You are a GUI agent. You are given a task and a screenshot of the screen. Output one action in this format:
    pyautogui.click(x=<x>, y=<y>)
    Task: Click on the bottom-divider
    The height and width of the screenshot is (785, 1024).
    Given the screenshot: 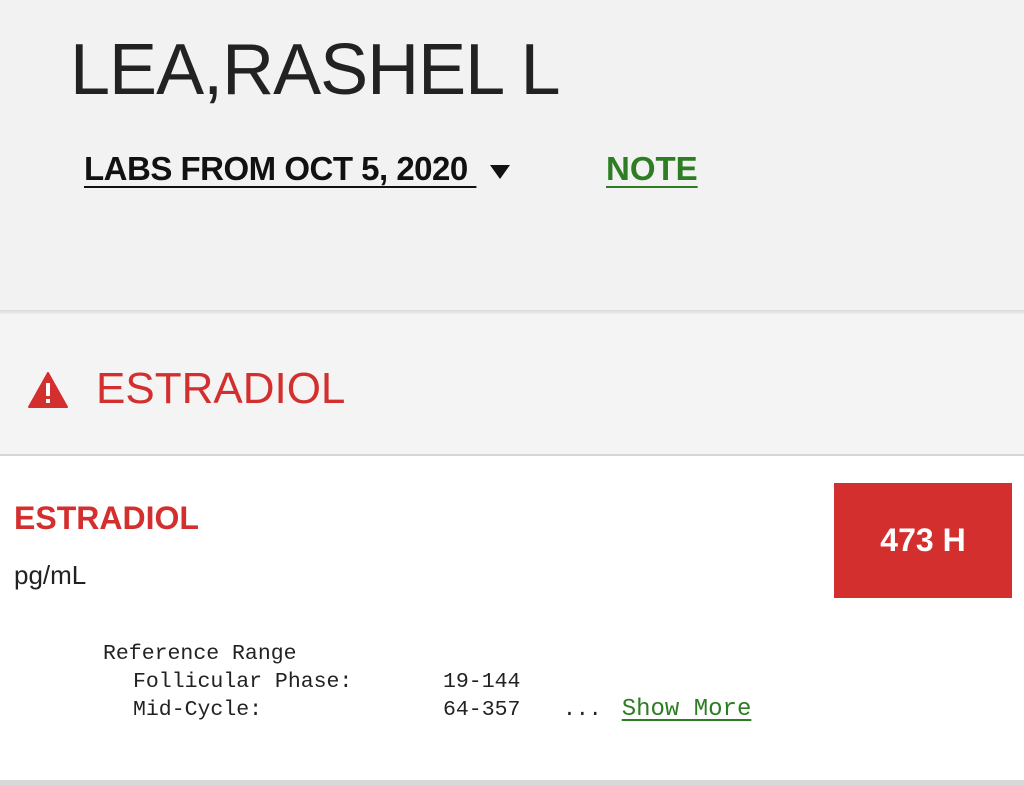 What is the action you would take?
    pyautogui.click(x=512, y=782)
    